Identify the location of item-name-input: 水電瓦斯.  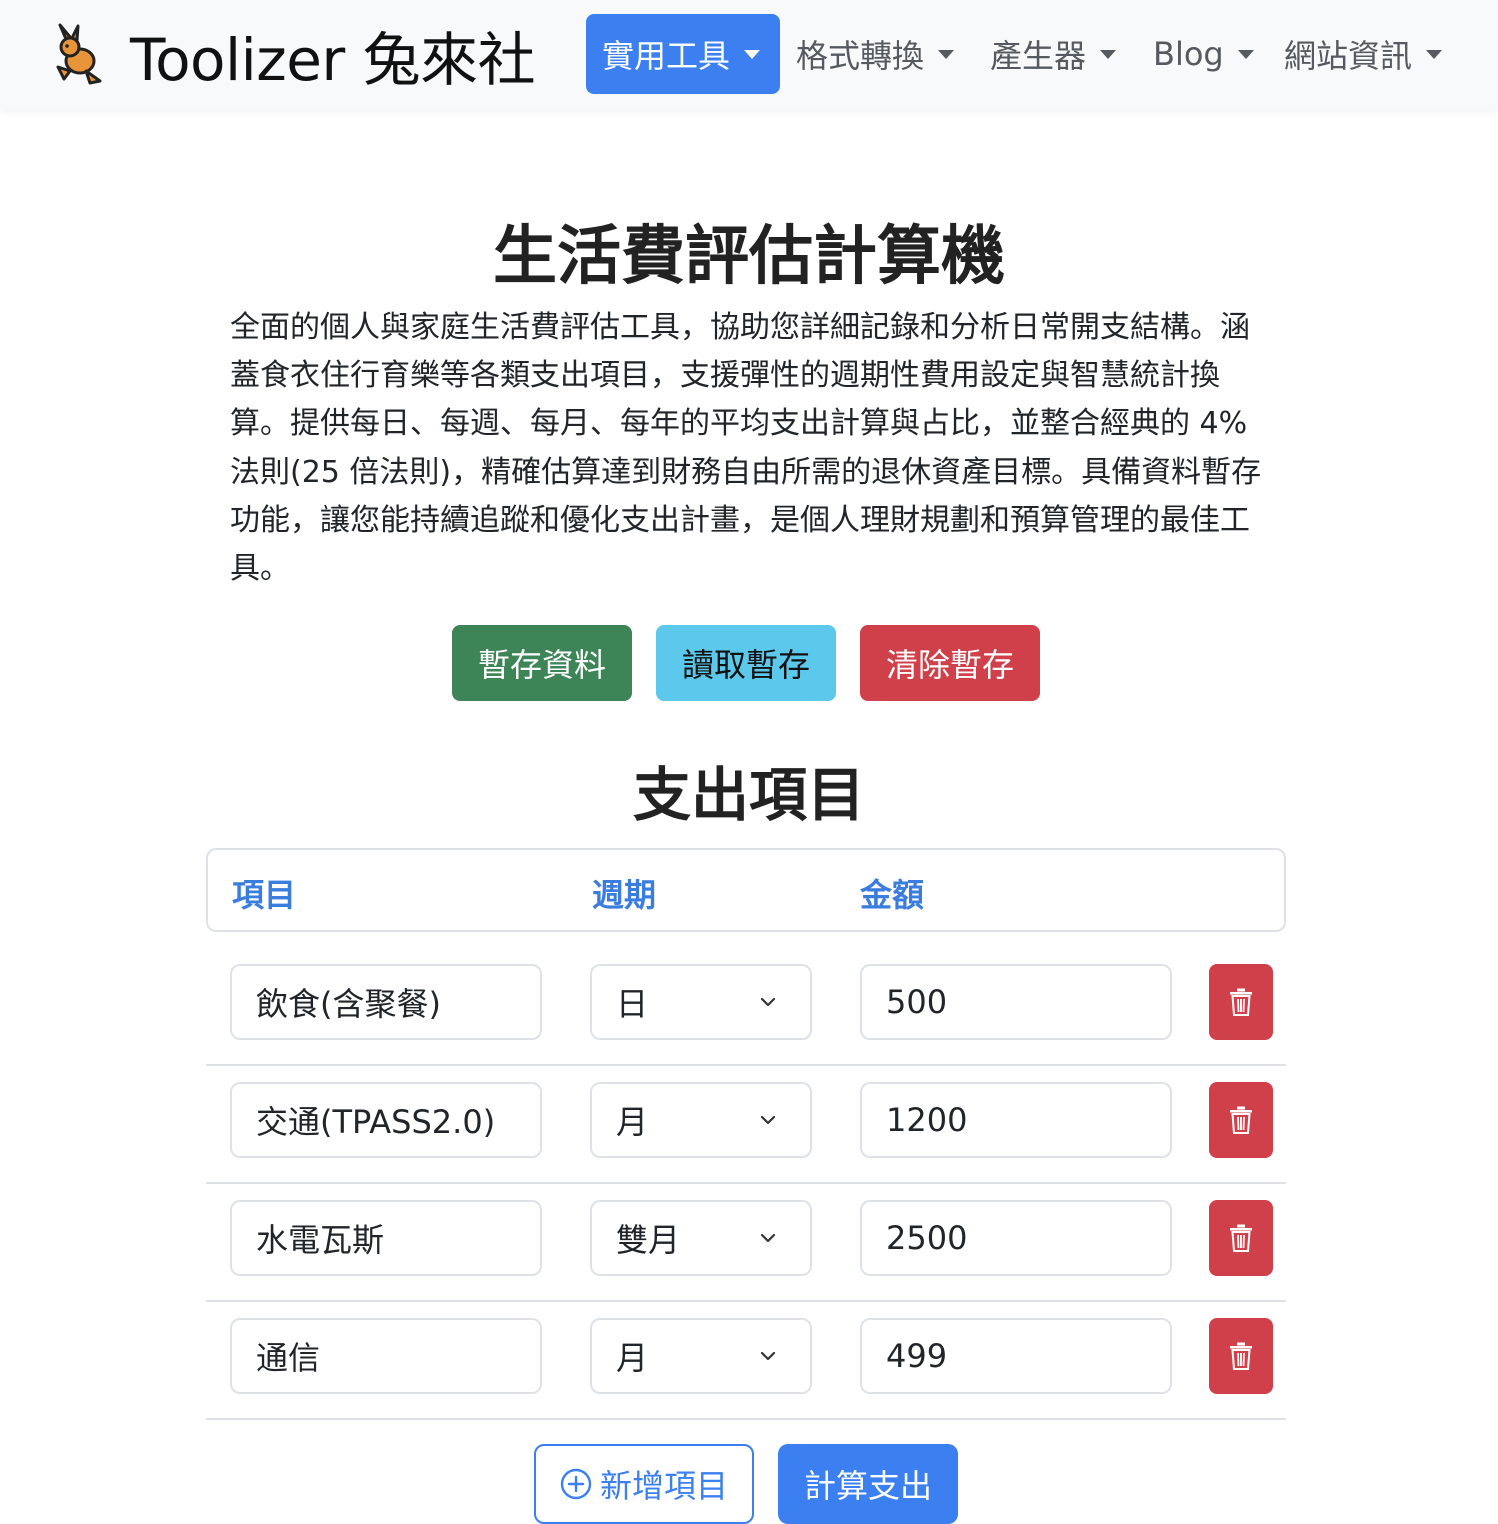
(386, 1238).